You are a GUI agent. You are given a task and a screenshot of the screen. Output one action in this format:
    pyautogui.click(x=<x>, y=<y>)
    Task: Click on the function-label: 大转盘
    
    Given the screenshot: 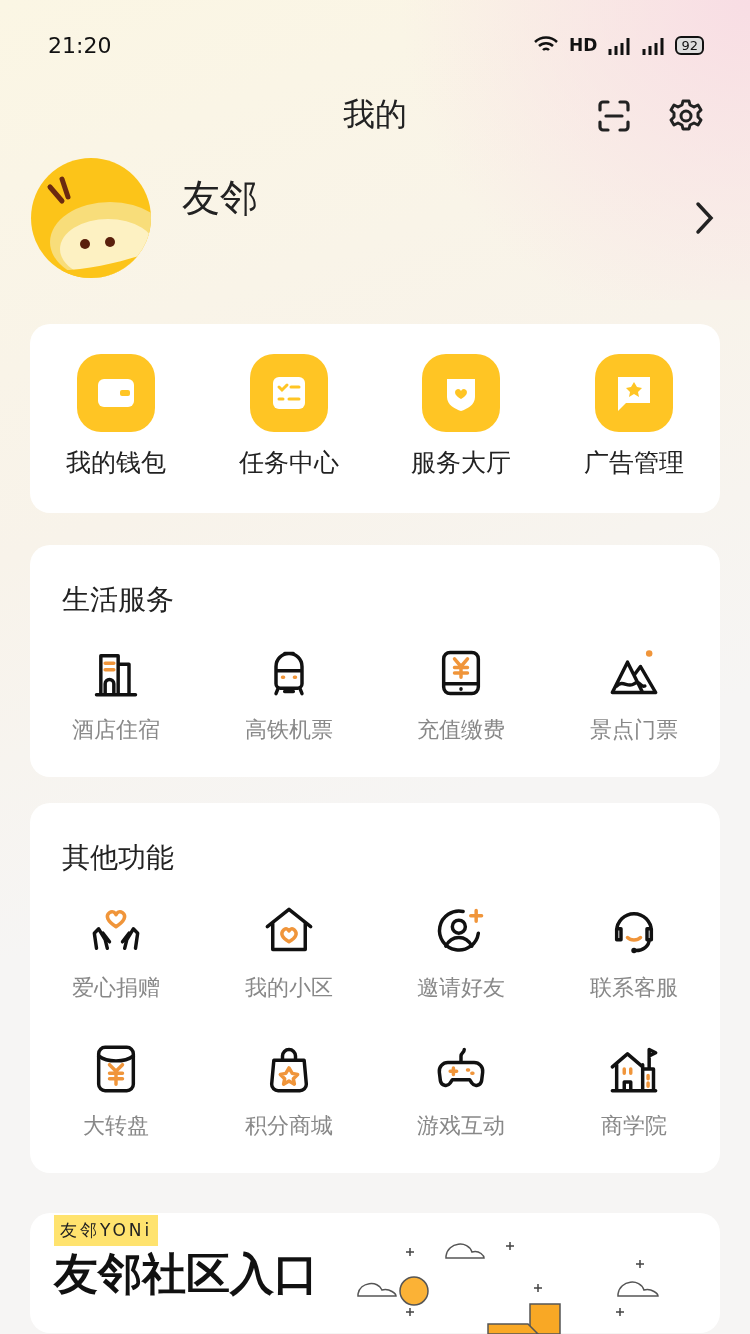 What is the action you would take?
    pyautogui.click(x=116, y=1126)
    